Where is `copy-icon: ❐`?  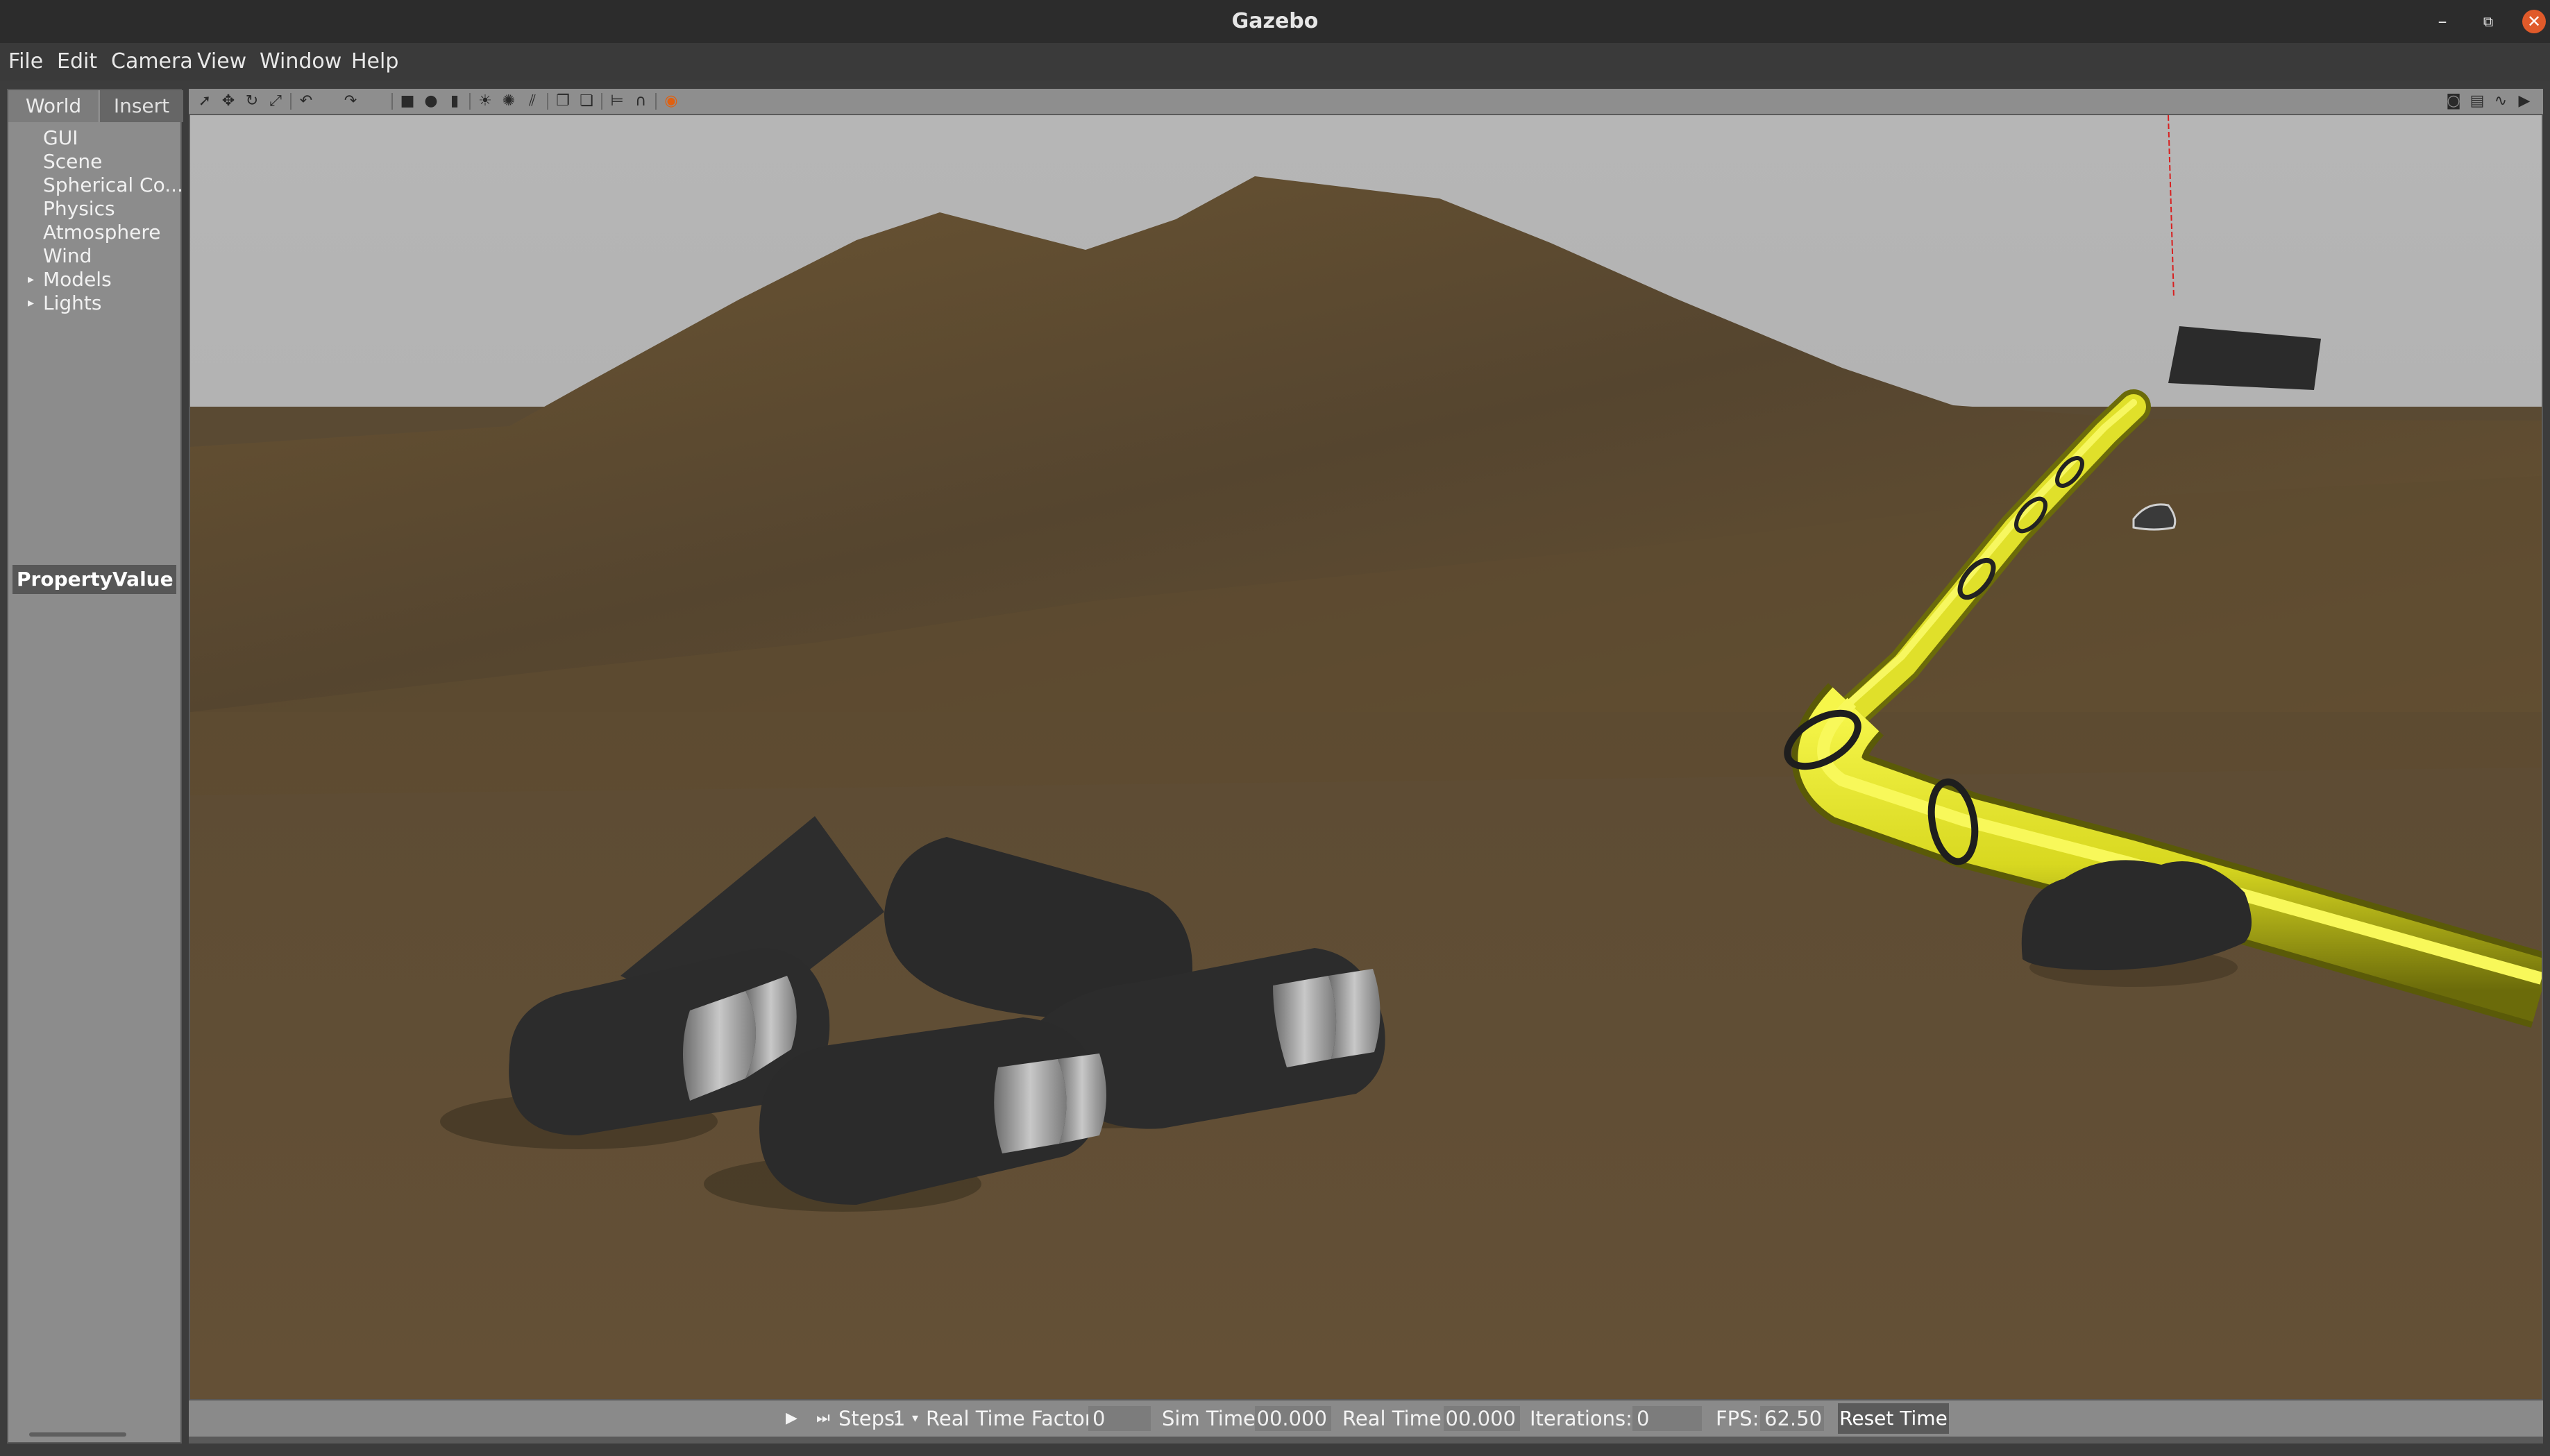 copy-icon: ❐ is located at coordinates (563, 101).